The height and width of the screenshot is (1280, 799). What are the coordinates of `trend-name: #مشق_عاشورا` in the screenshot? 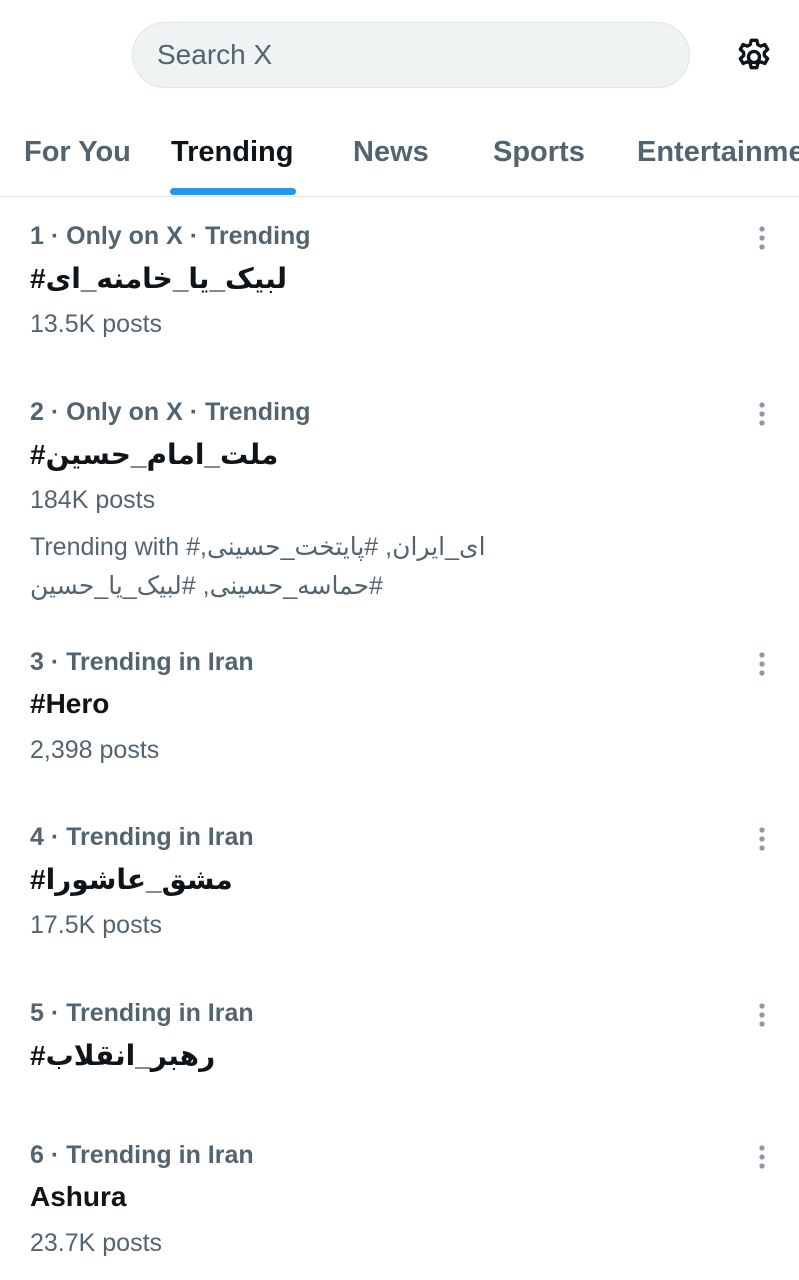 It's located at (131, 879).